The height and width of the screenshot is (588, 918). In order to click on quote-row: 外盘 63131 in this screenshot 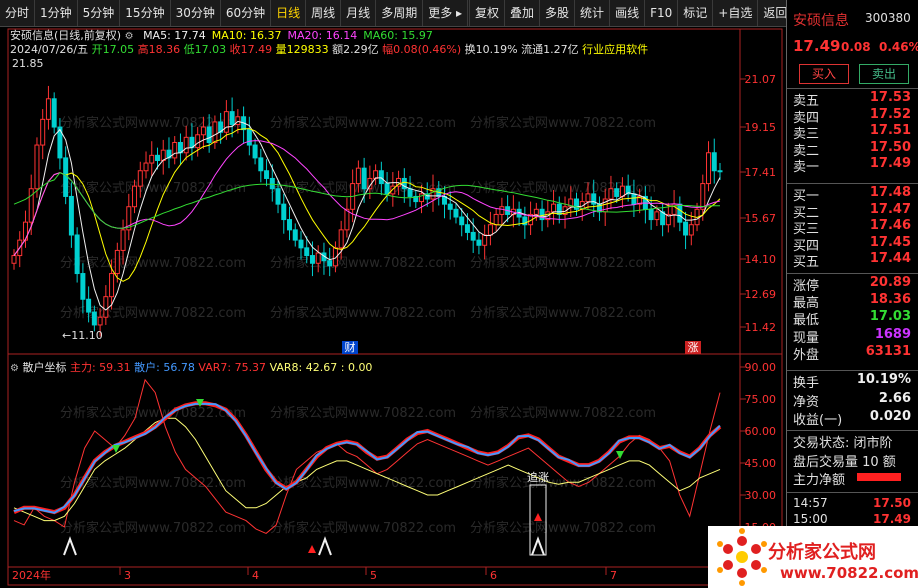, I will do `click(852, 353)`.